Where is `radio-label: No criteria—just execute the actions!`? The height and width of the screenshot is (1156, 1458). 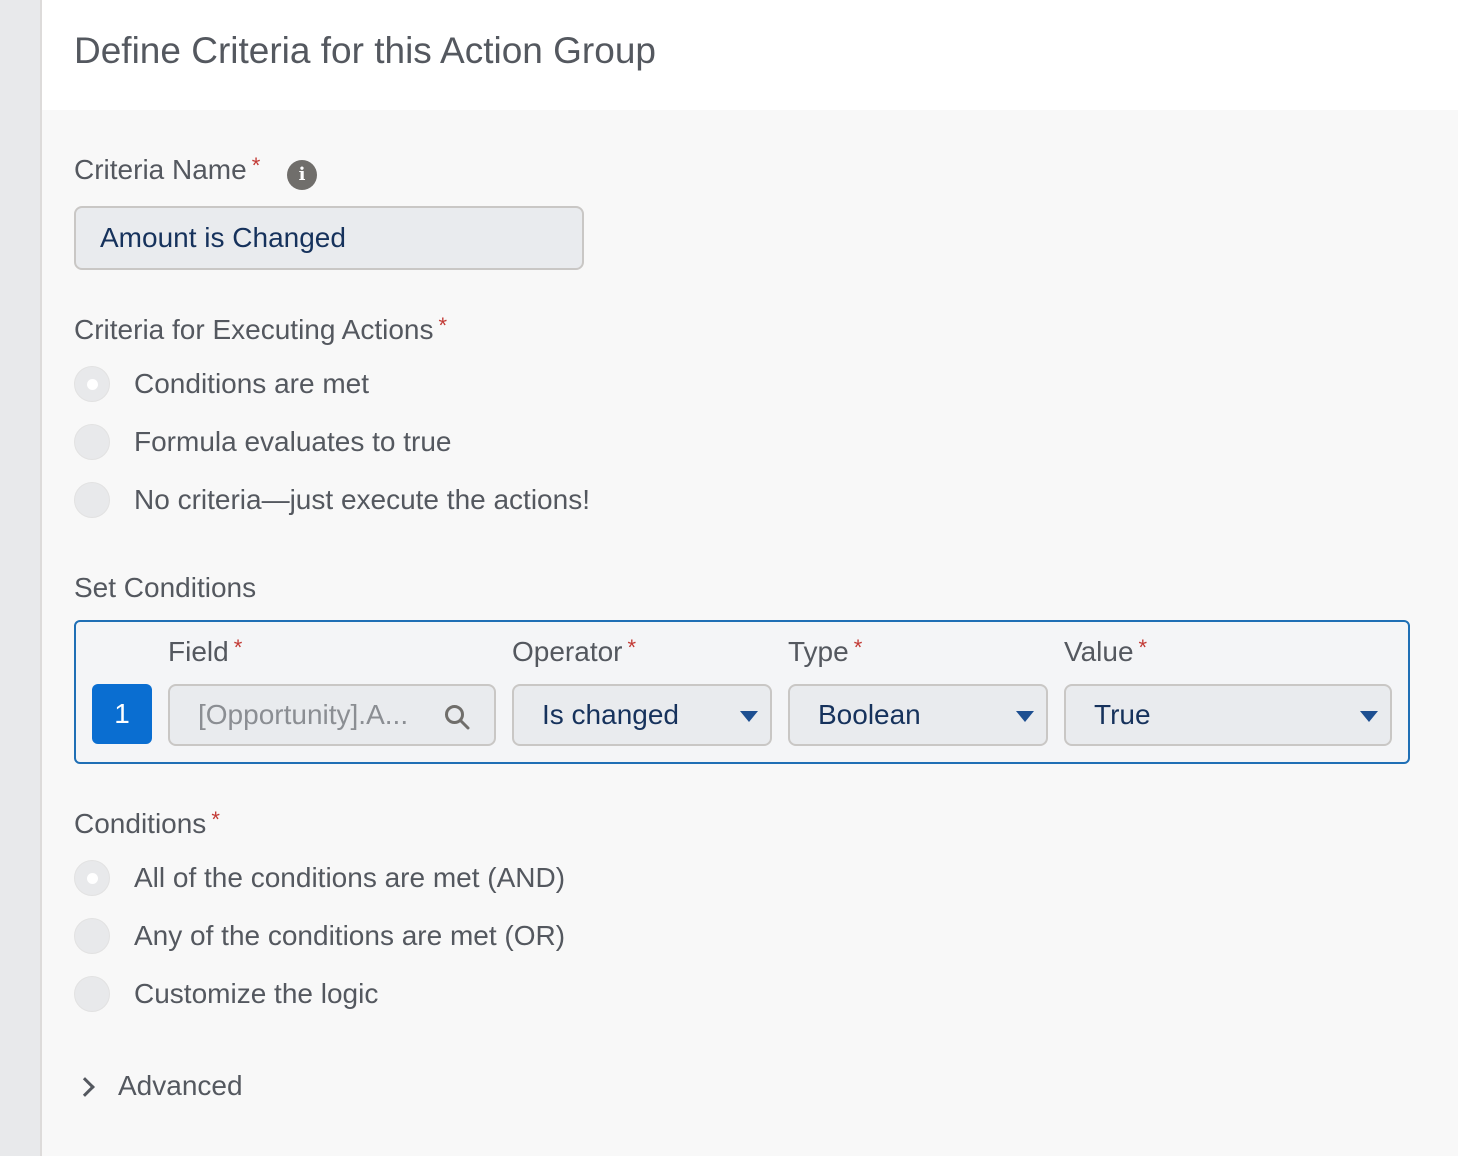 radio-label: No criteria—just execute the actions! is located at coordinates (362, 499).